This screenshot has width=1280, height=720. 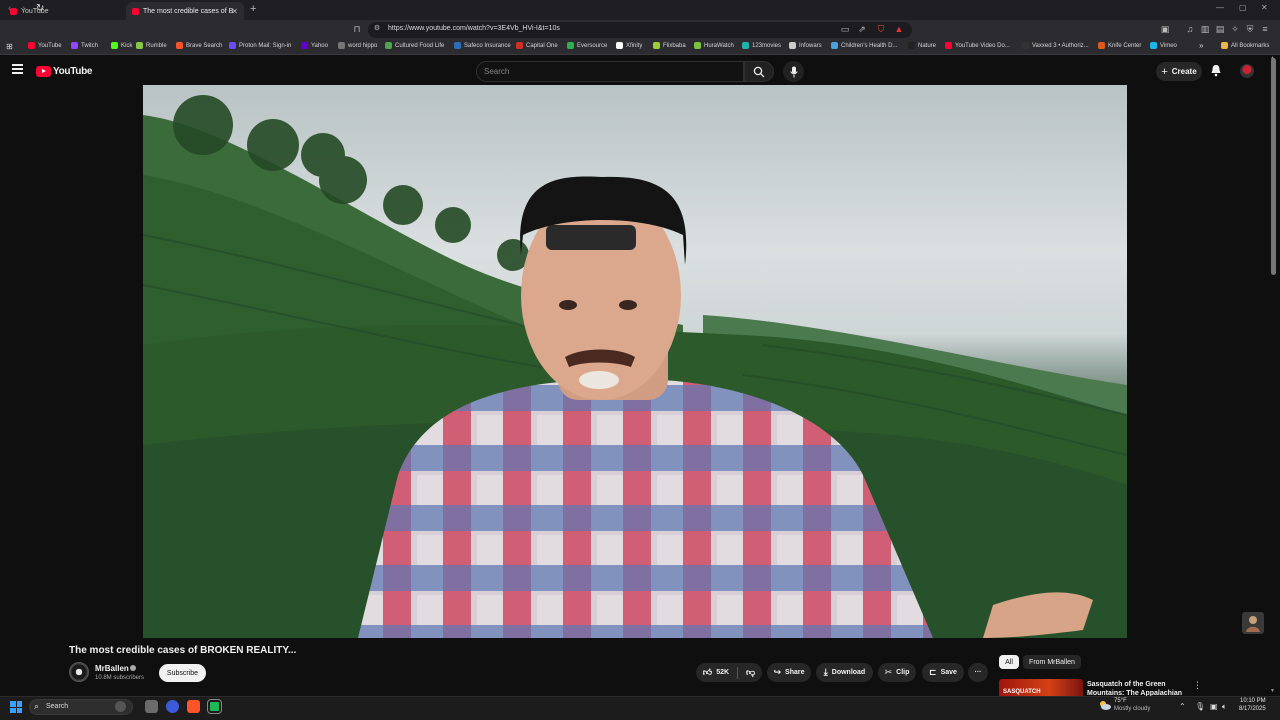 What do you see at coordinates (1273, 166) in the screenshot?
I see `page-scrollbar-thumb` at bounding box center [1273, 166].